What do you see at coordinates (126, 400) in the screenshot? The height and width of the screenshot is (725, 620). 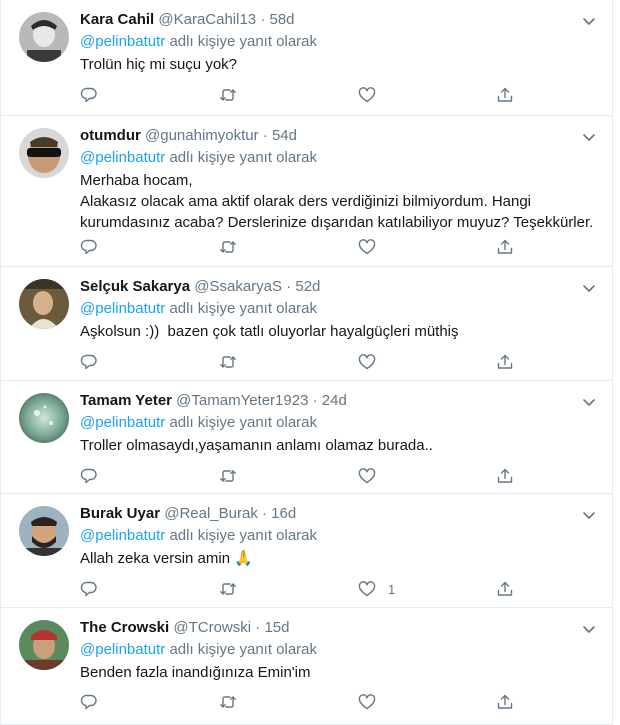 I see `display-name: Tamam Yeter` at bounding box center [126, 400].